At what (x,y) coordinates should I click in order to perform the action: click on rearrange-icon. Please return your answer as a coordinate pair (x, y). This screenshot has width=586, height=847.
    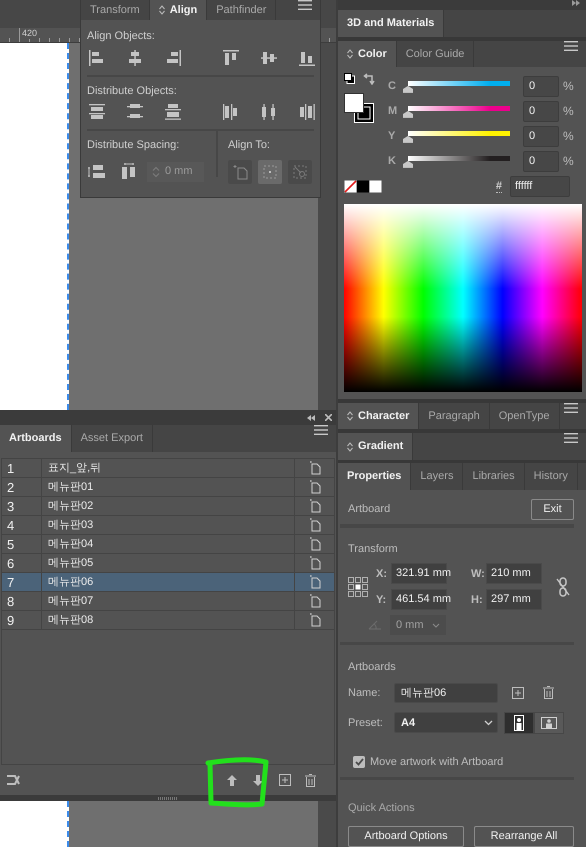
    Looking at the image, I should click on (13, 780).